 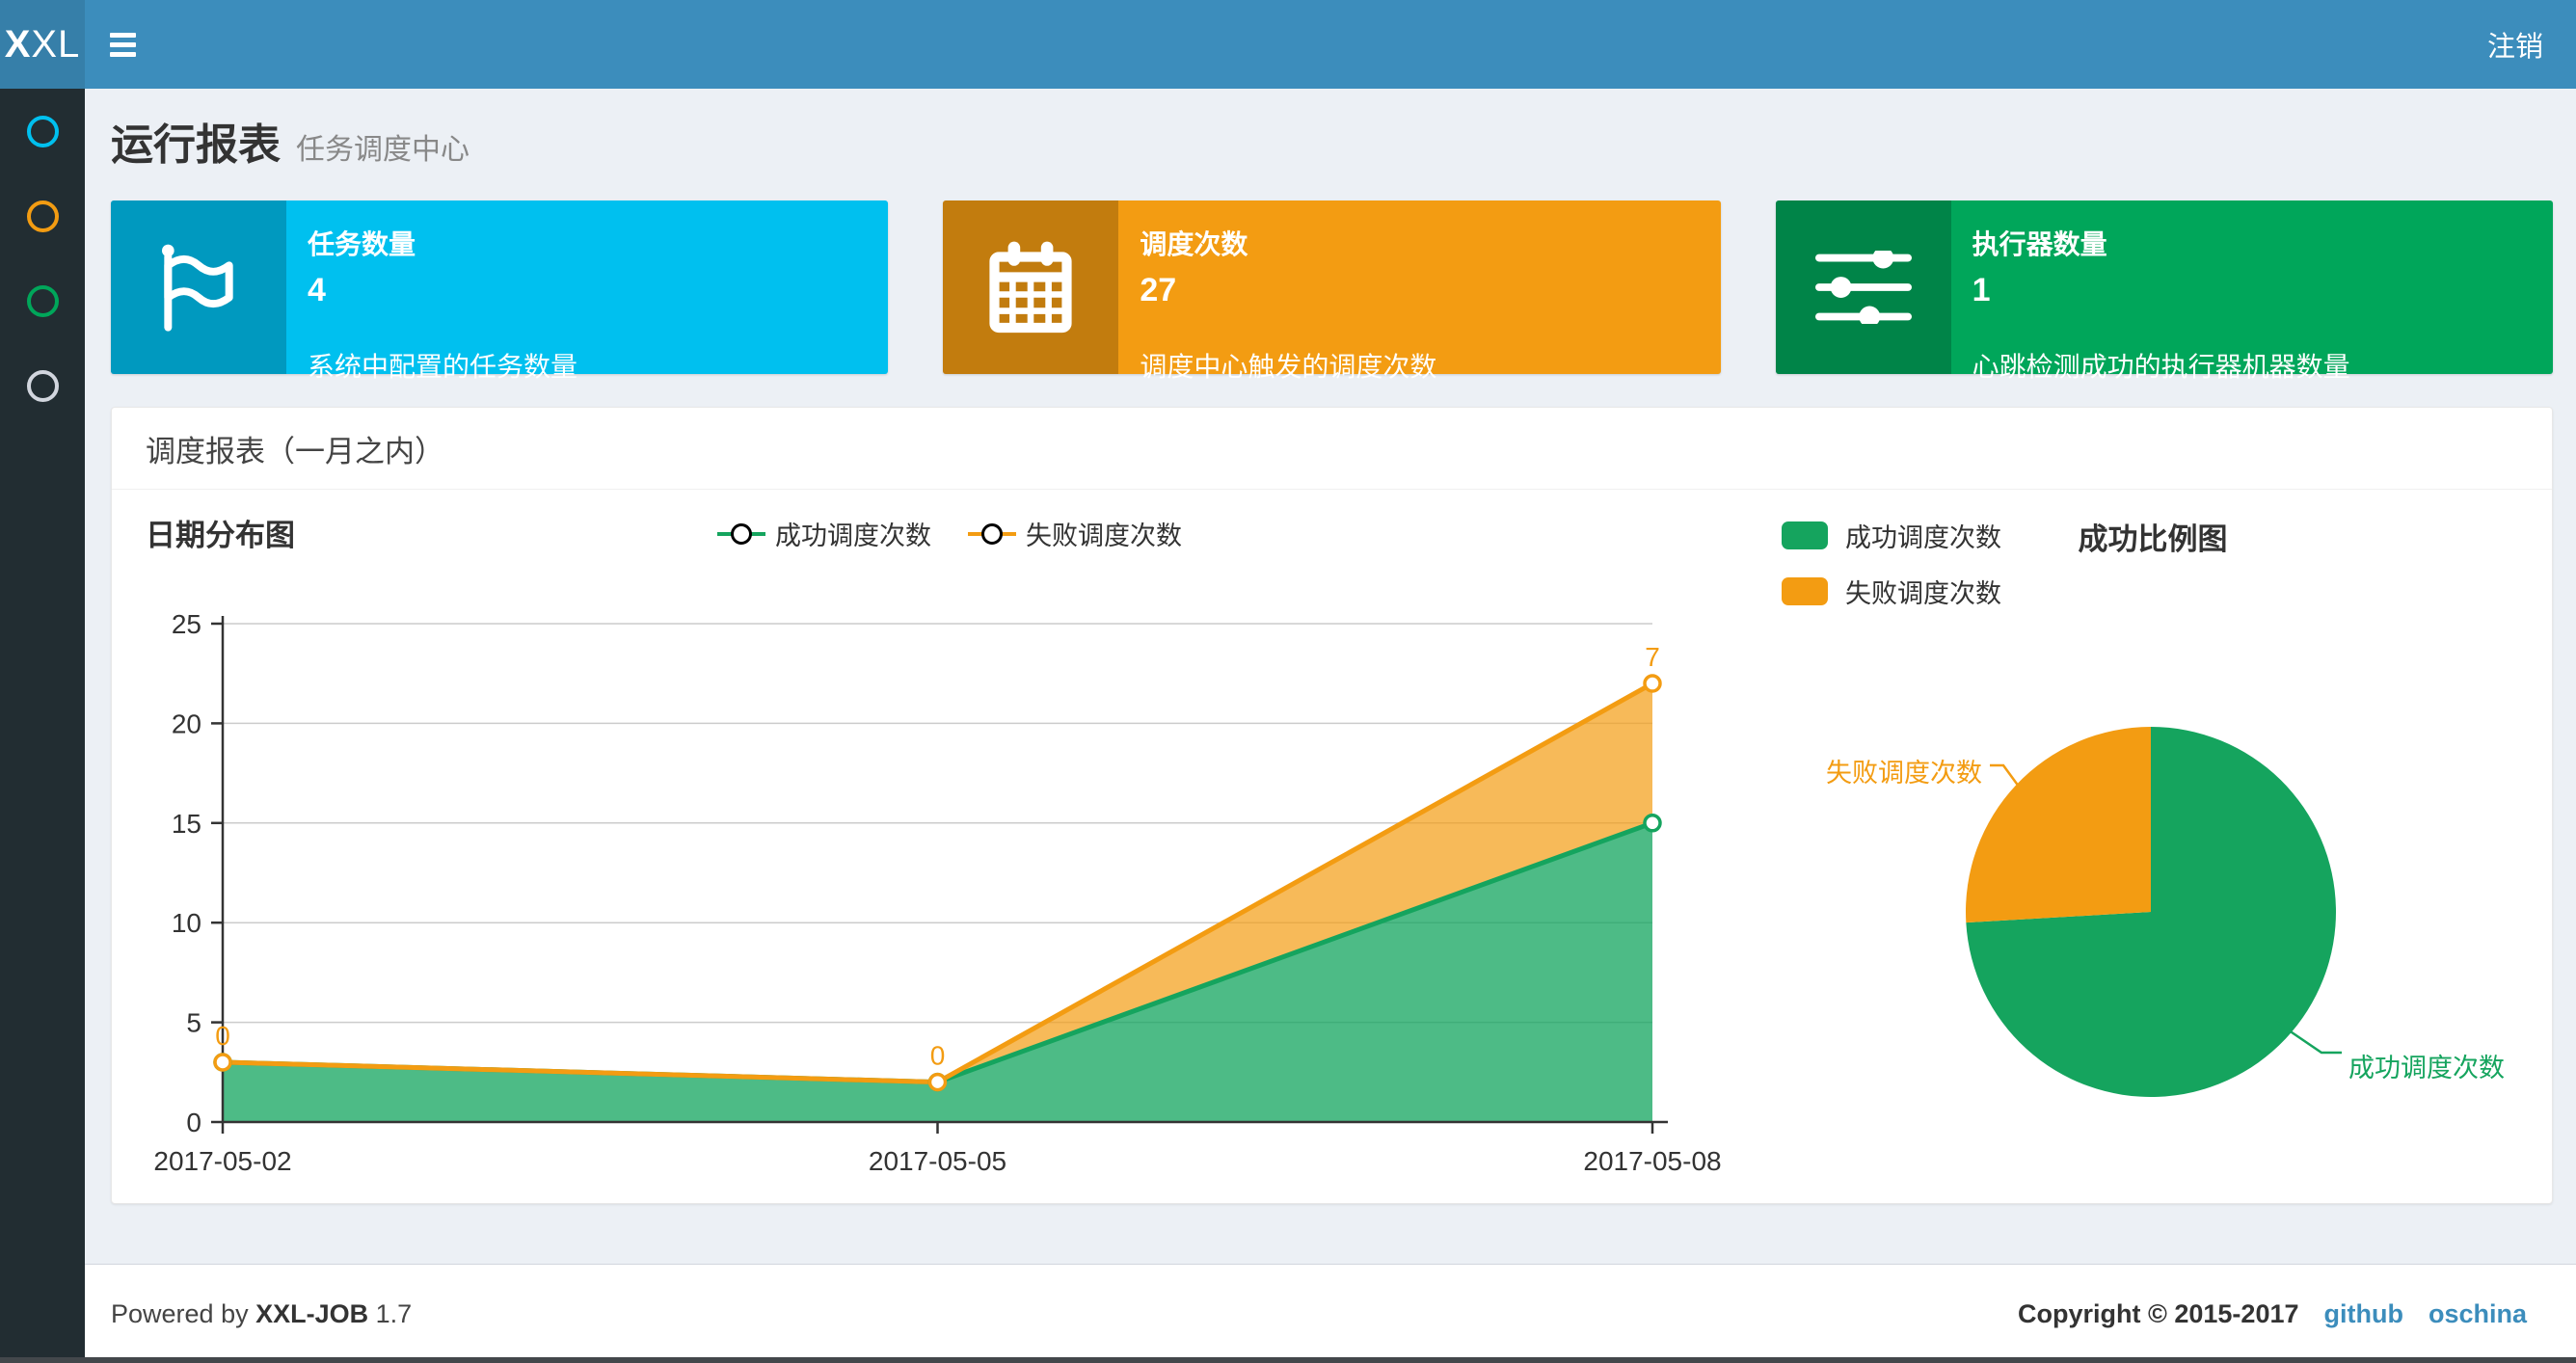 I want to click on info-box-content: 调度次数 27 调度中心触发的调度次数, so click(x=1419, y=291).